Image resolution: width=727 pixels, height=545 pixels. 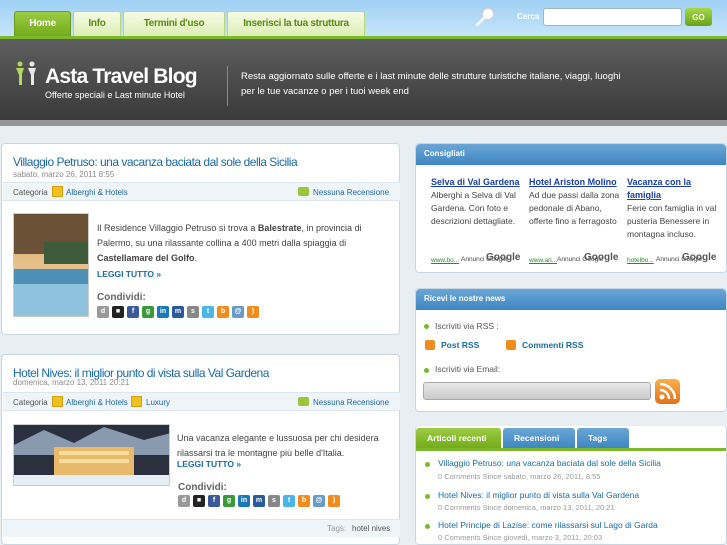 I want to click on email-label: Iscriviti via Email:, so click(x=468, y=369).